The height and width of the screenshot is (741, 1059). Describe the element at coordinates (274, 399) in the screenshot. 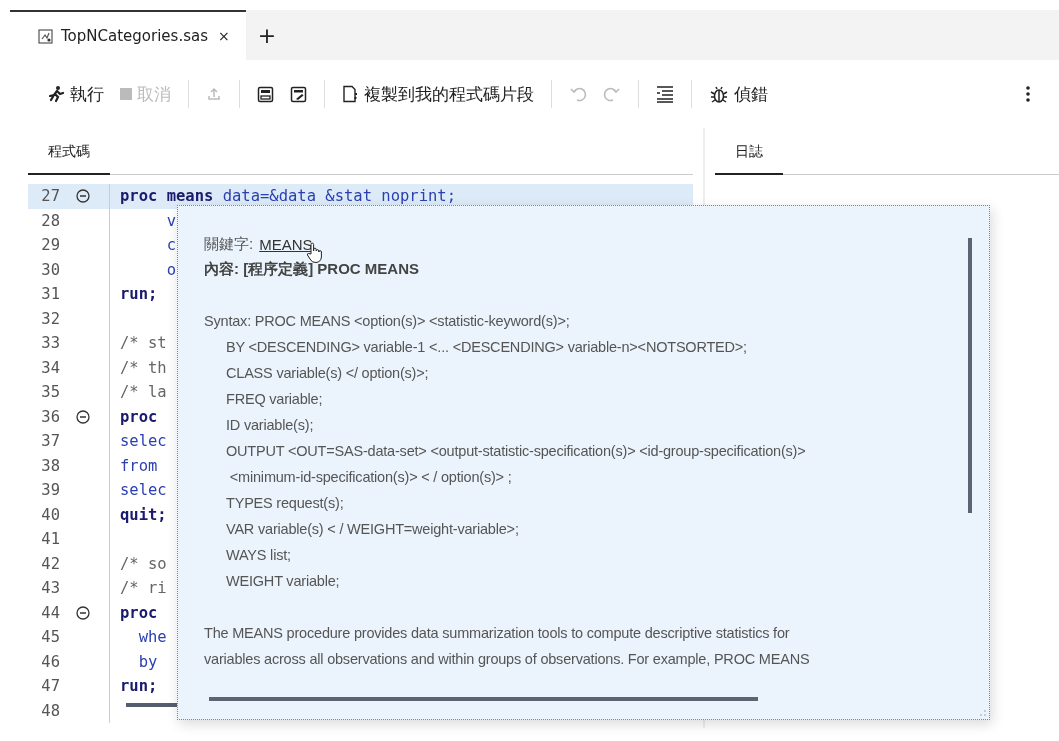

I see `syntax-line: FREQ variable;` at that location.